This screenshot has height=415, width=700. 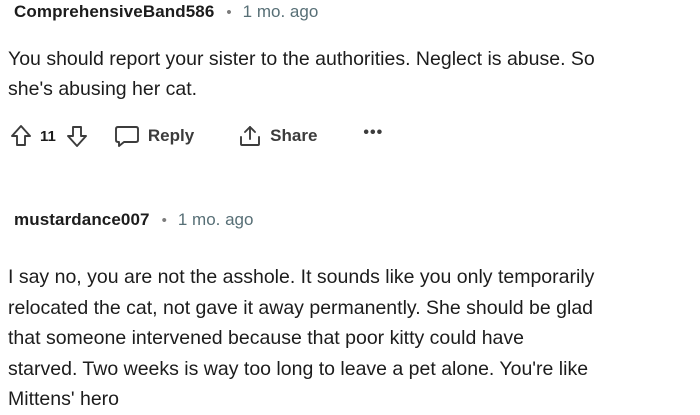 I want to click on share-upload-icon, so click(x=250, y=136).